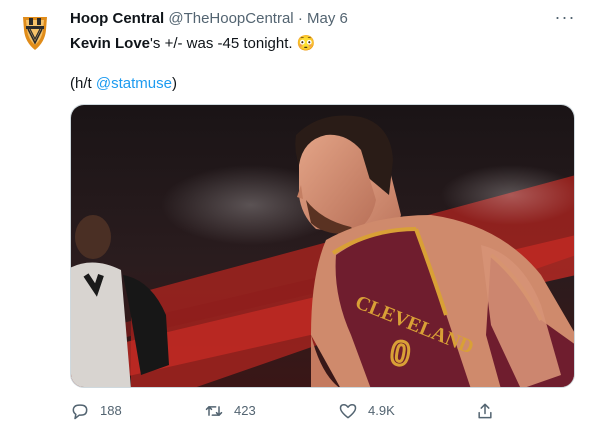 This screenshot has width=590, height=432. Describe the element at coordinates (96, 411) in the screenshot. I see `reply-button: 188` at that location.